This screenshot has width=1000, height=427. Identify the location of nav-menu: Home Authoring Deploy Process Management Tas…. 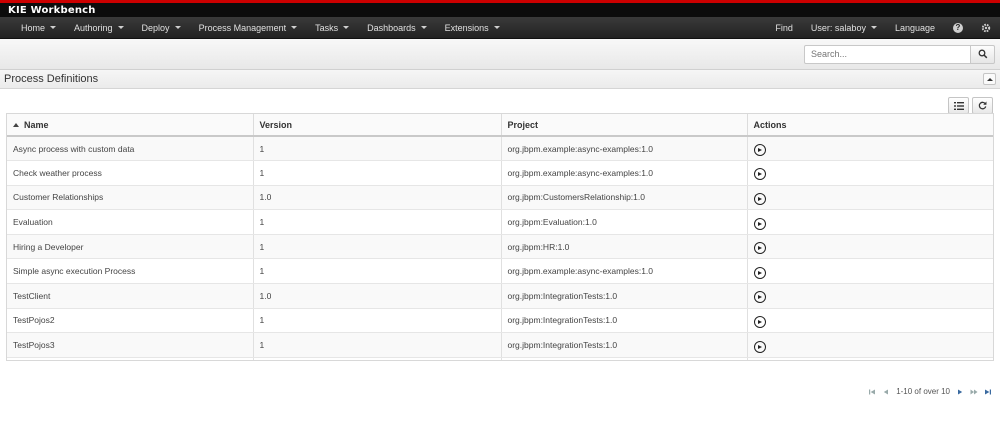
(254, 27).